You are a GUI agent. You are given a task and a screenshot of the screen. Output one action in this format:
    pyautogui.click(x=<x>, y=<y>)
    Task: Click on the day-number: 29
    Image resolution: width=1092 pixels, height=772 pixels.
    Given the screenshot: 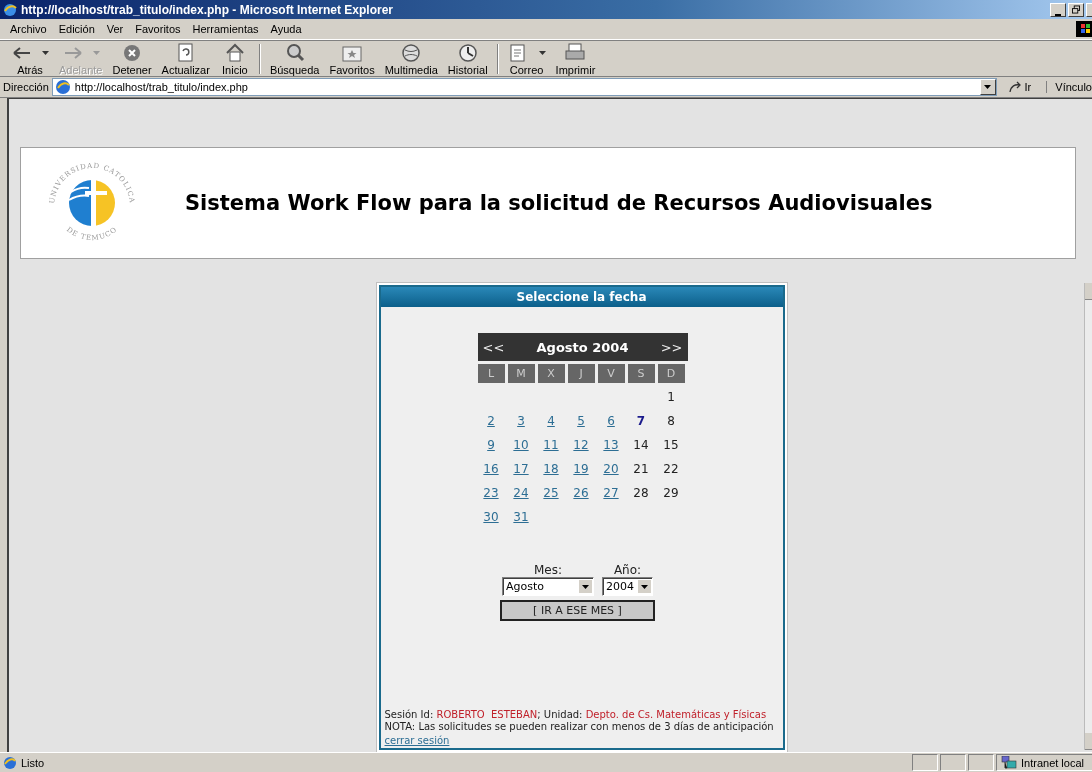 What is the action you would take?
    pyautogui.click(x=671, y=492)
    